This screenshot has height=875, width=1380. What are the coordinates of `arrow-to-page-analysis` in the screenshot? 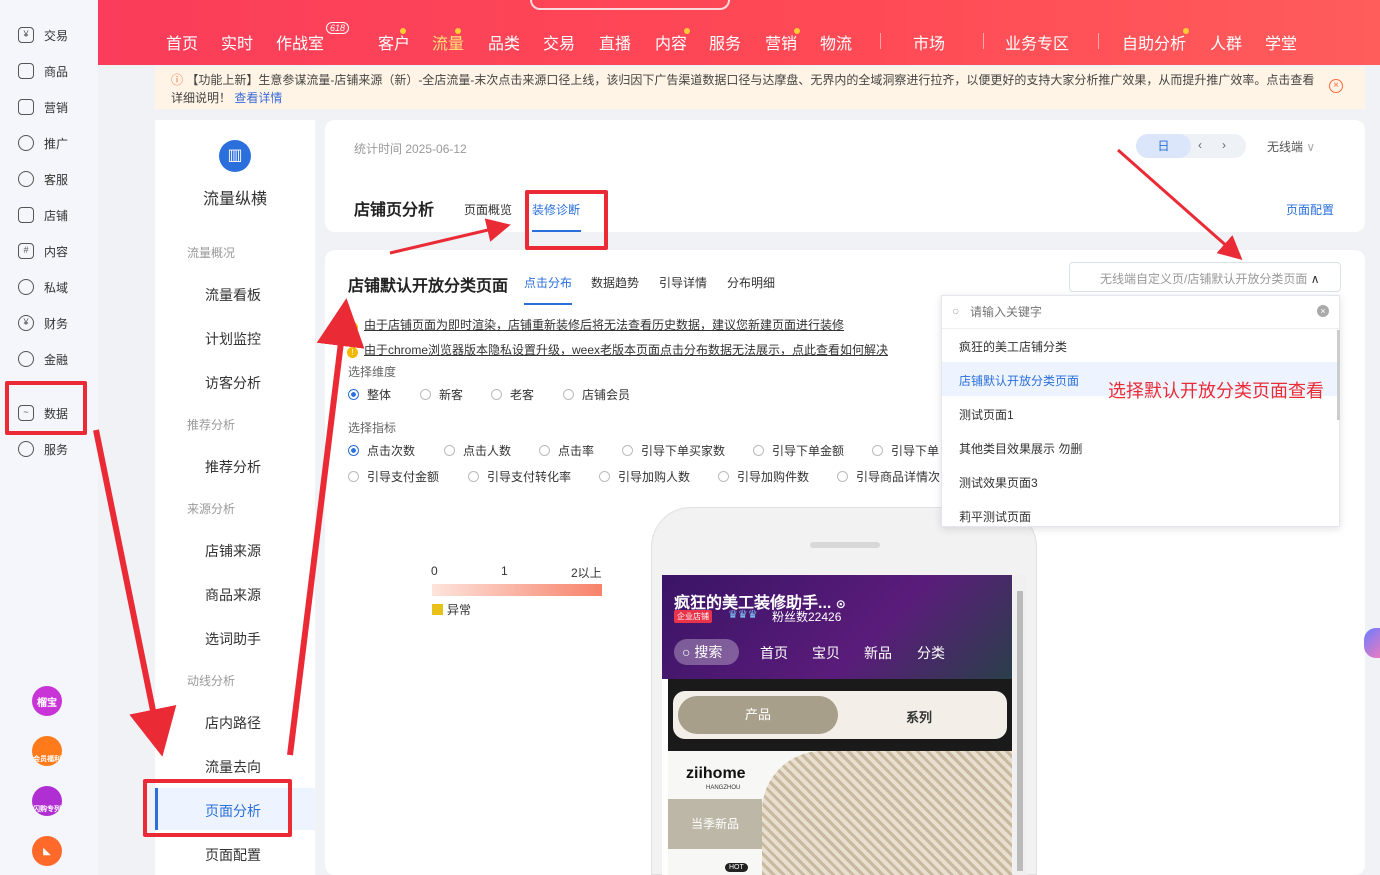 It's located at (135, 593).